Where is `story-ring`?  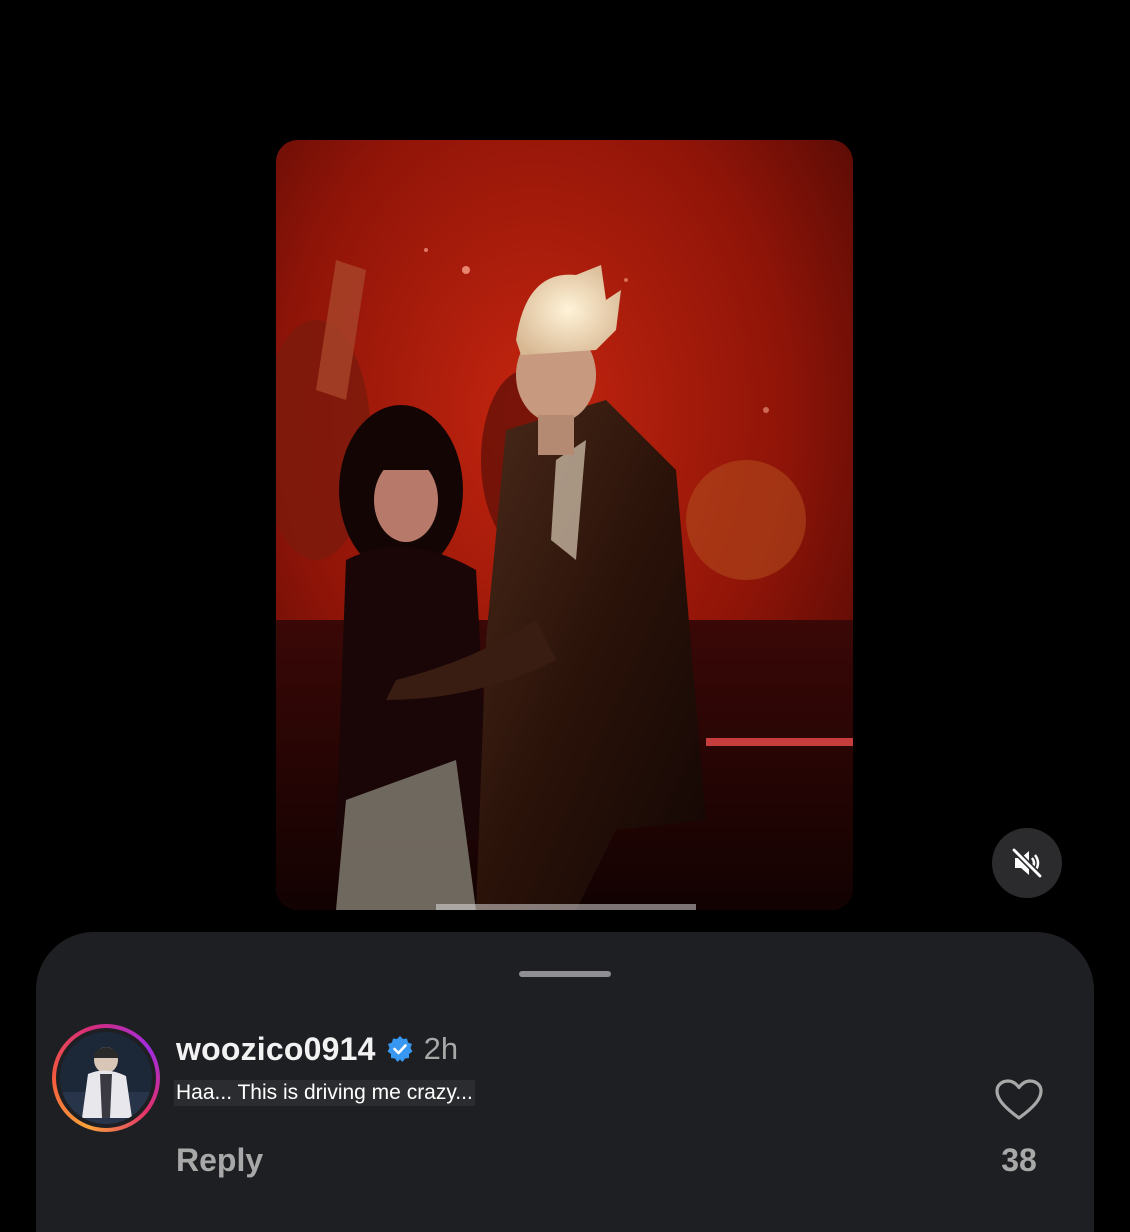 story-ring is located at coordinates (106, 1078).